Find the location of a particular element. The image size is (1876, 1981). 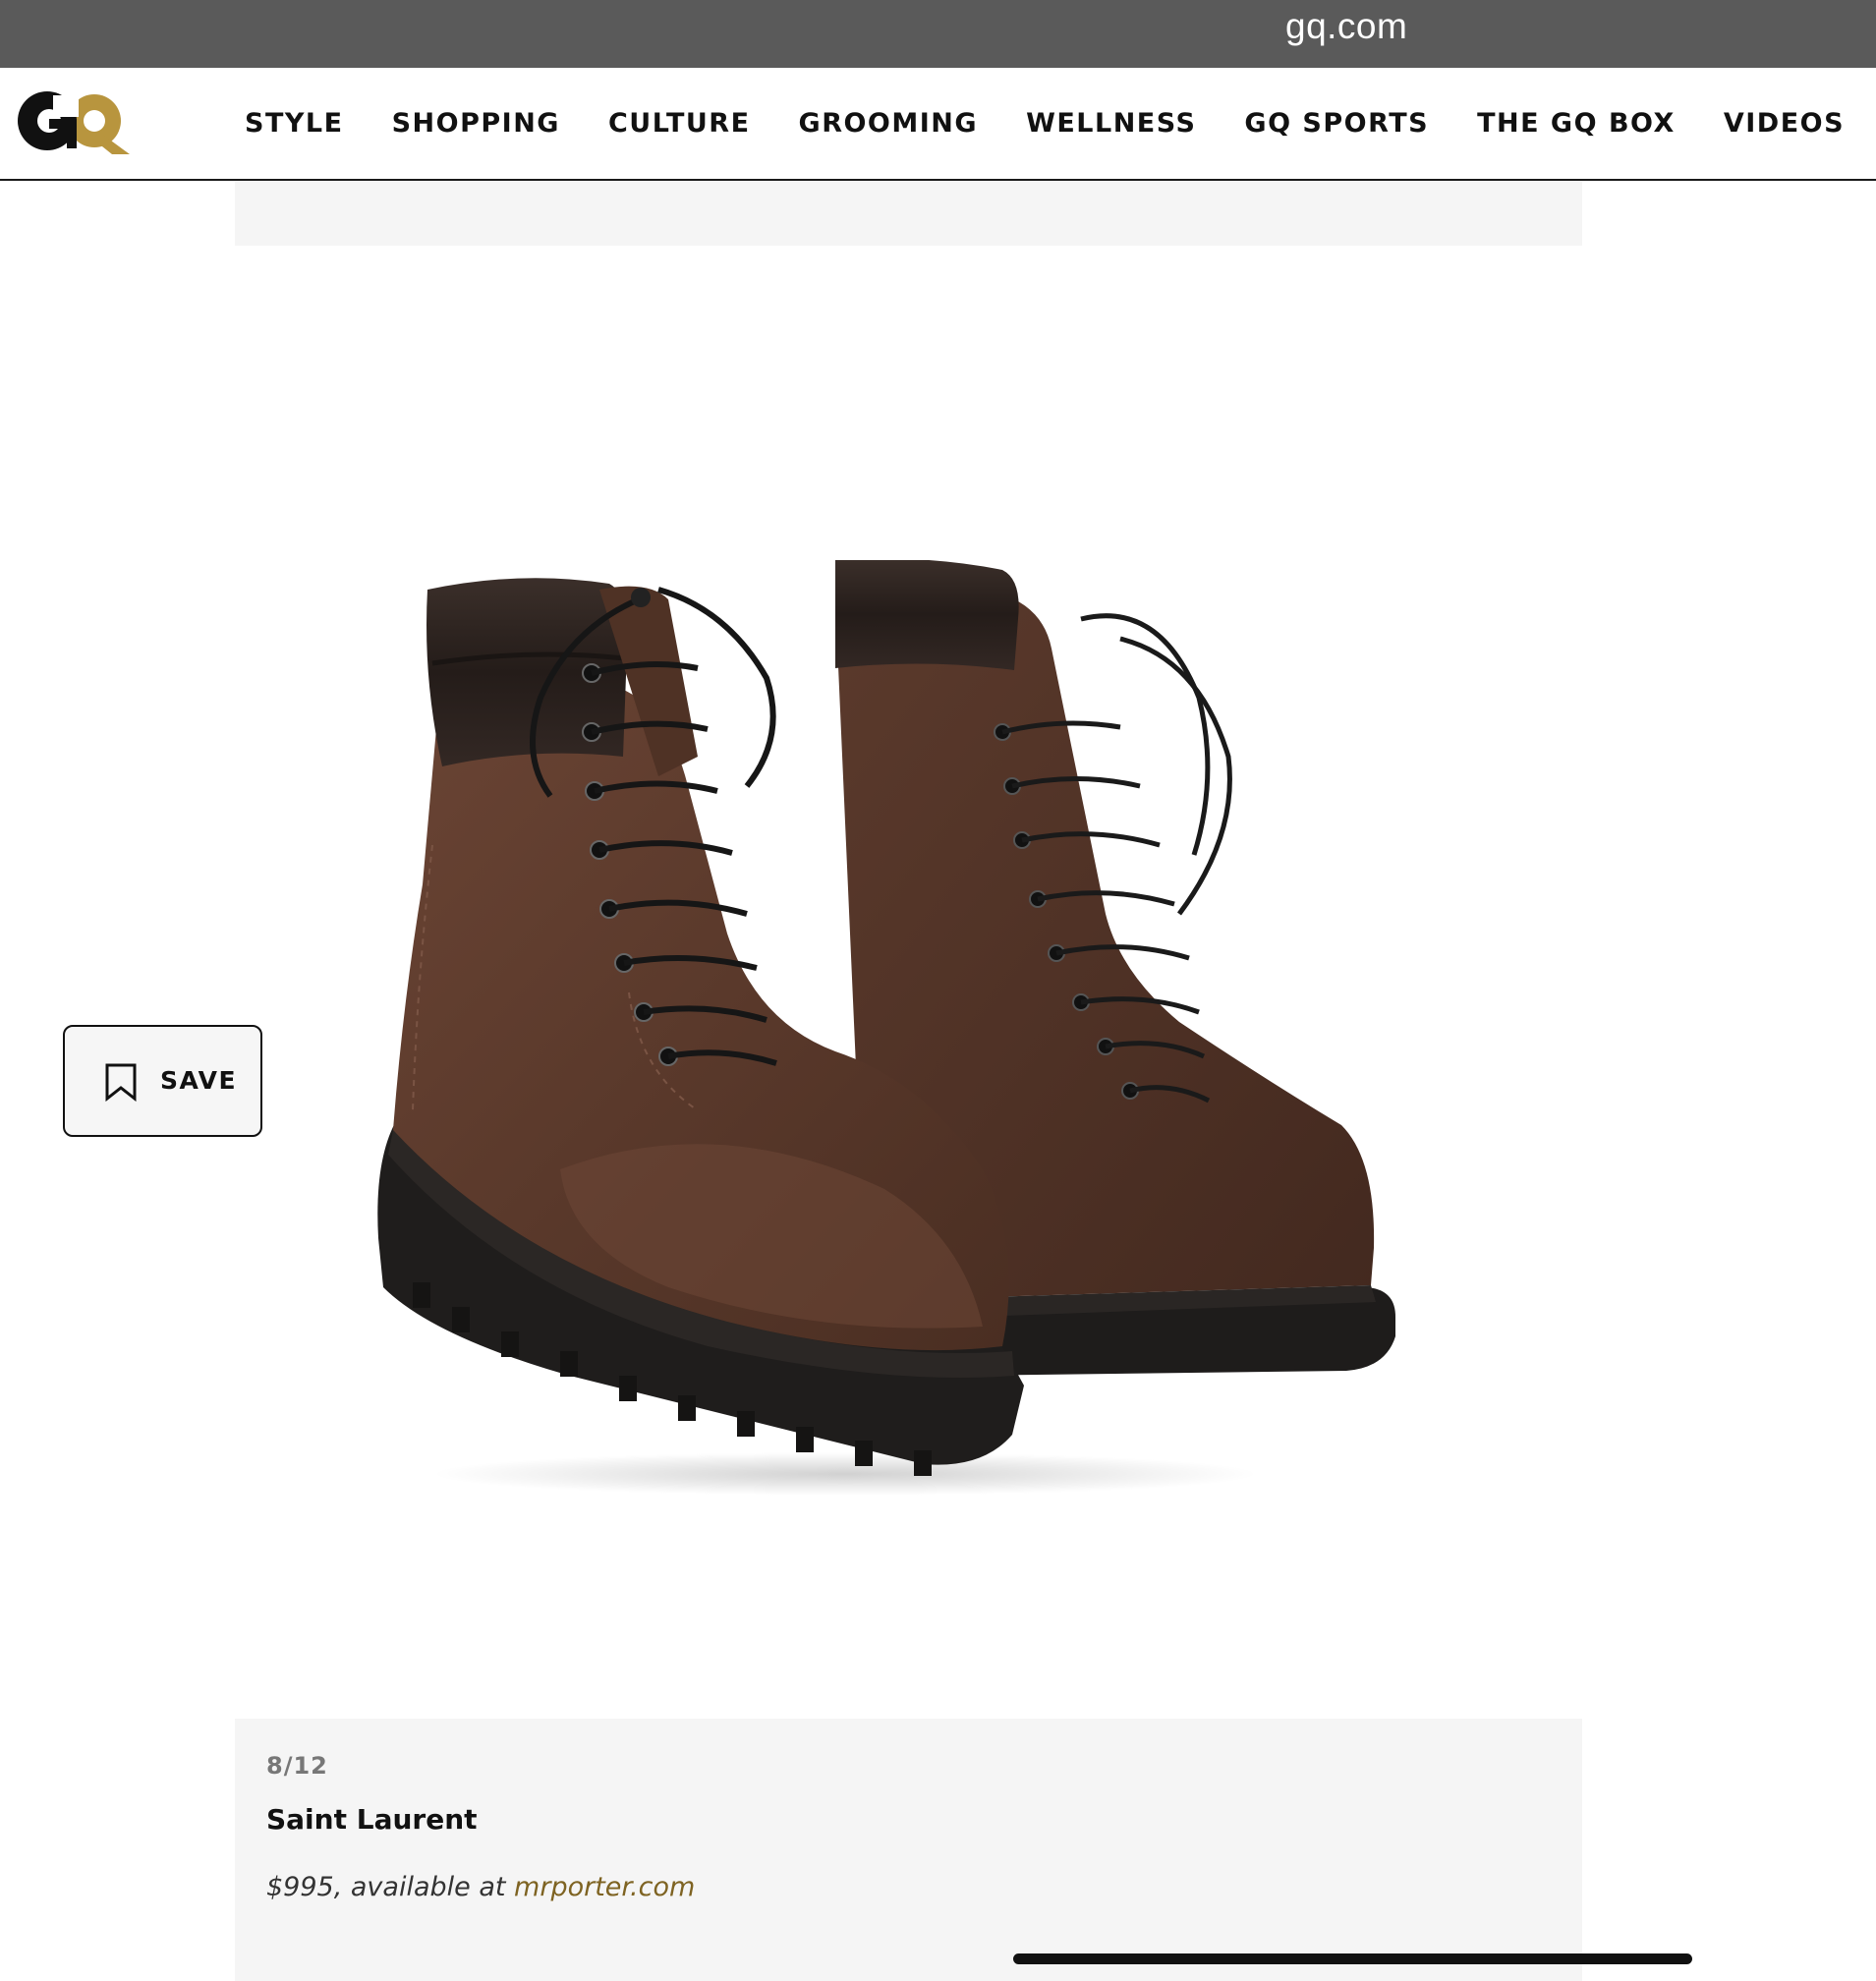

price-text: $995, available at is located at coordinates (390, 1887).